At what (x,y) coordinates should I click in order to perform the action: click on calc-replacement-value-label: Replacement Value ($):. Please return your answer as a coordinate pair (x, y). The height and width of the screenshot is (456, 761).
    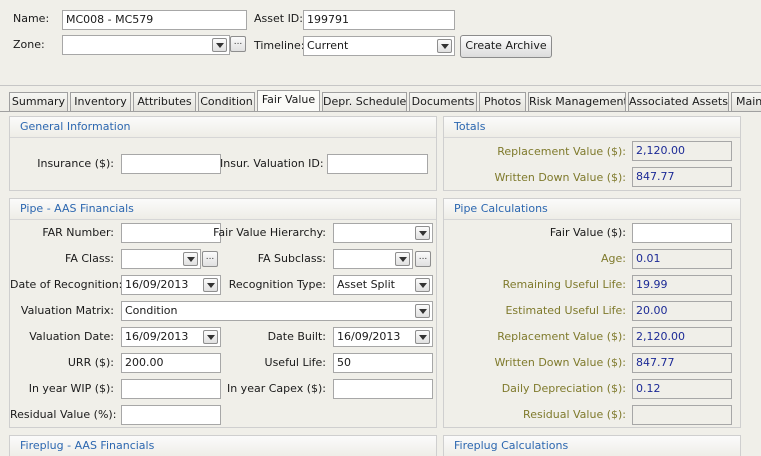
    Looking at the image, I should click on (561, 336).